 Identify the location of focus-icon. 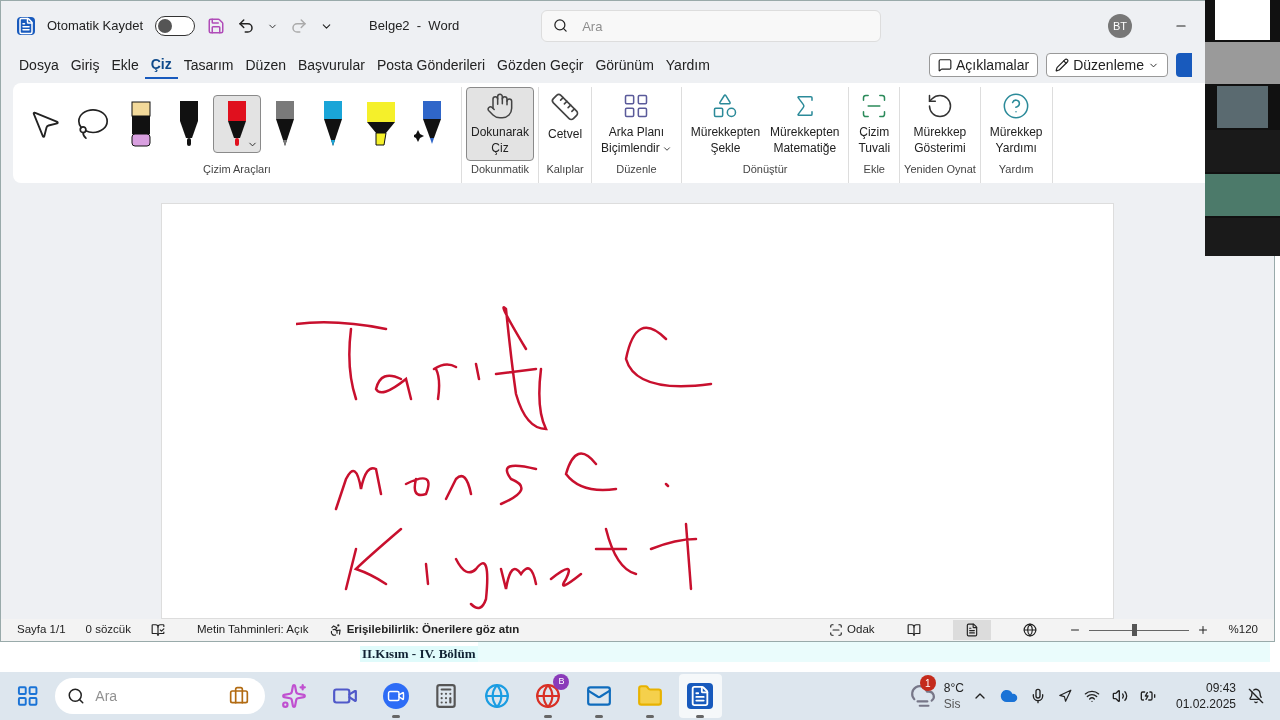
(836, 630).